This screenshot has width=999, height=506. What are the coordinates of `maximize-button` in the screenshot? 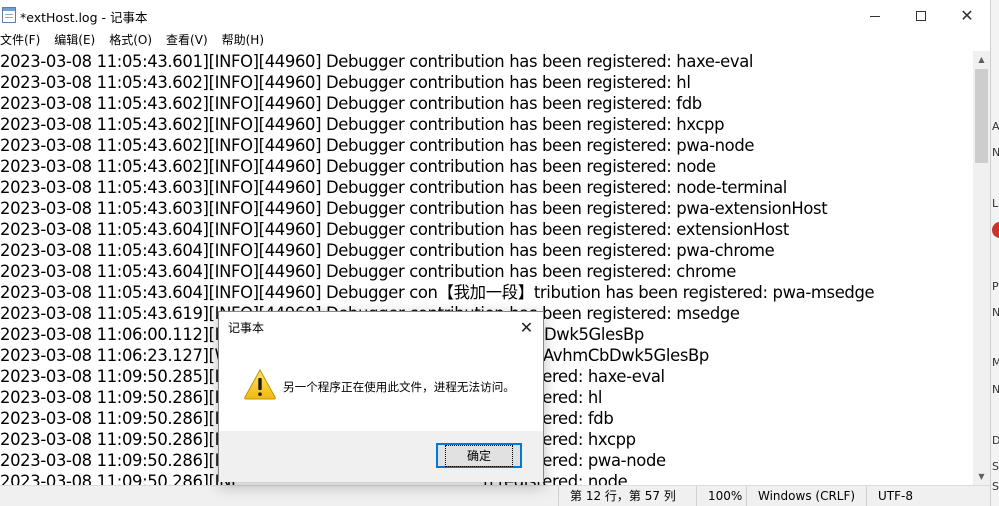 It's located at (921, 16).